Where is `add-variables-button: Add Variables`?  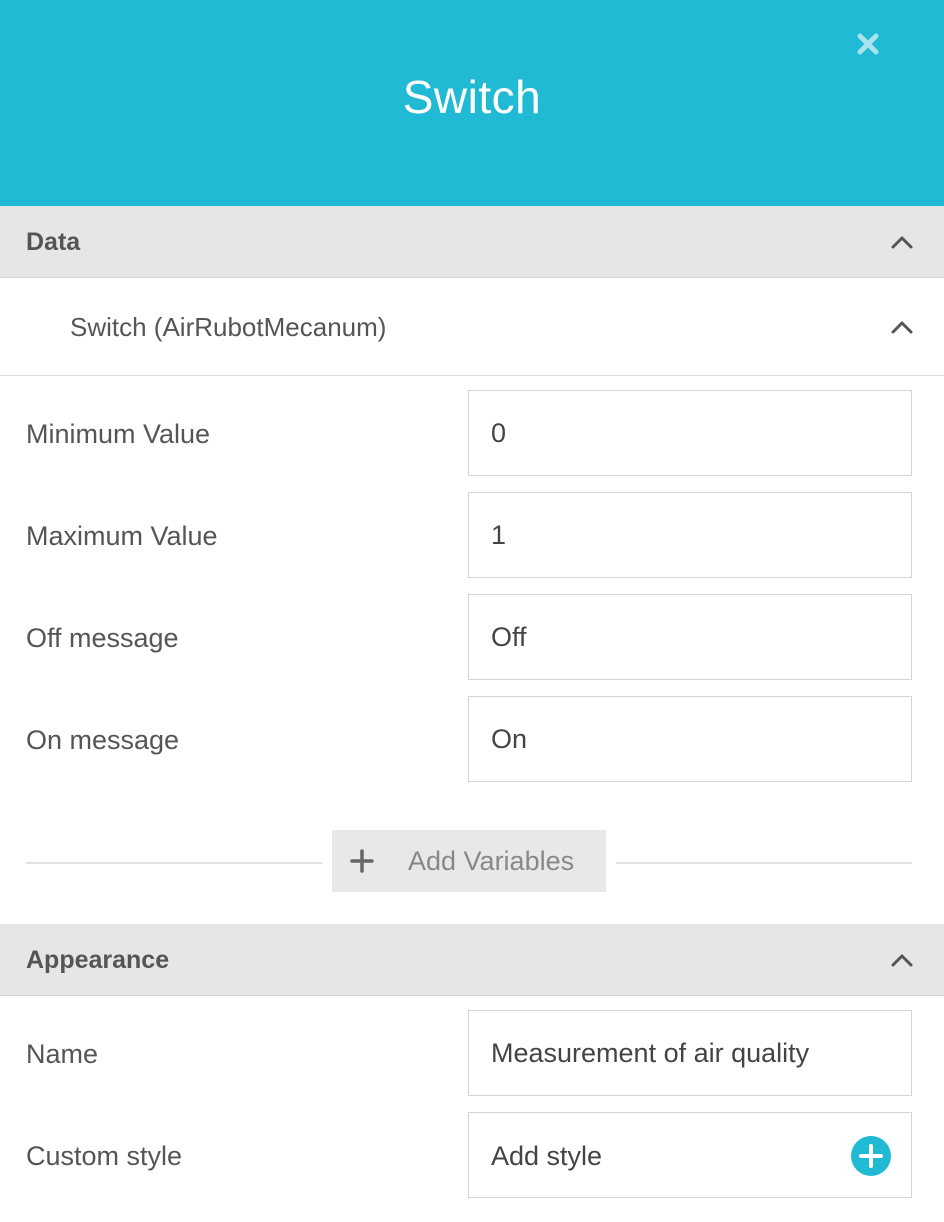 add-variables-button: Add Variables is located at coordinates (469, 861).